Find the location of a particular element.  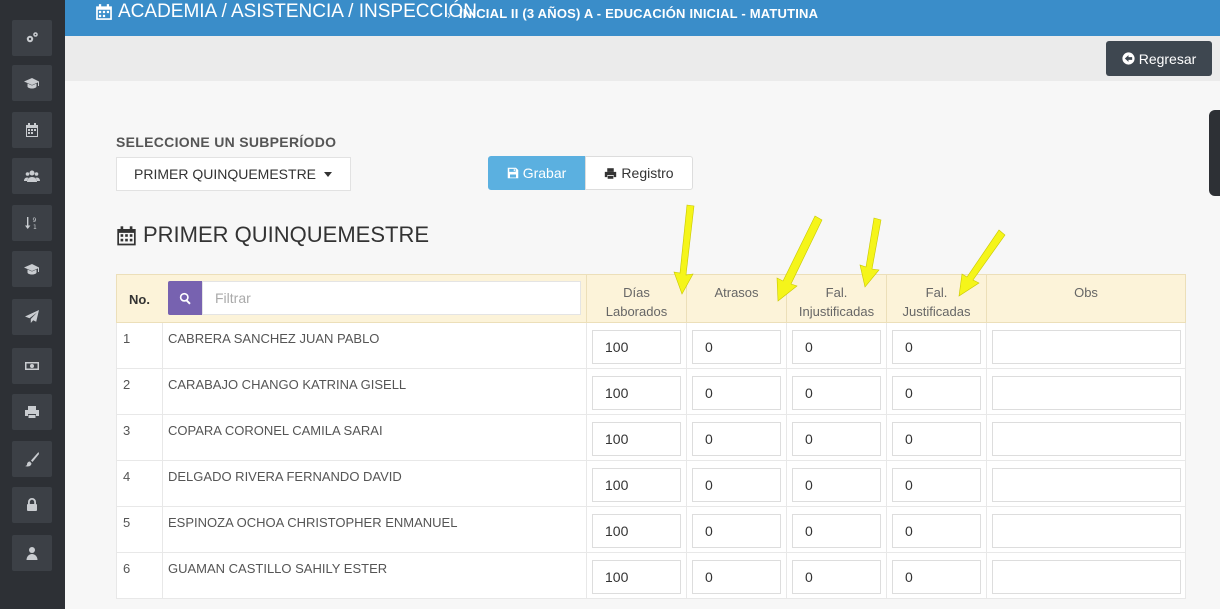

student-name: CABRERA SANCHEZ JUAN PABLO is located at coordinates (274, 338).